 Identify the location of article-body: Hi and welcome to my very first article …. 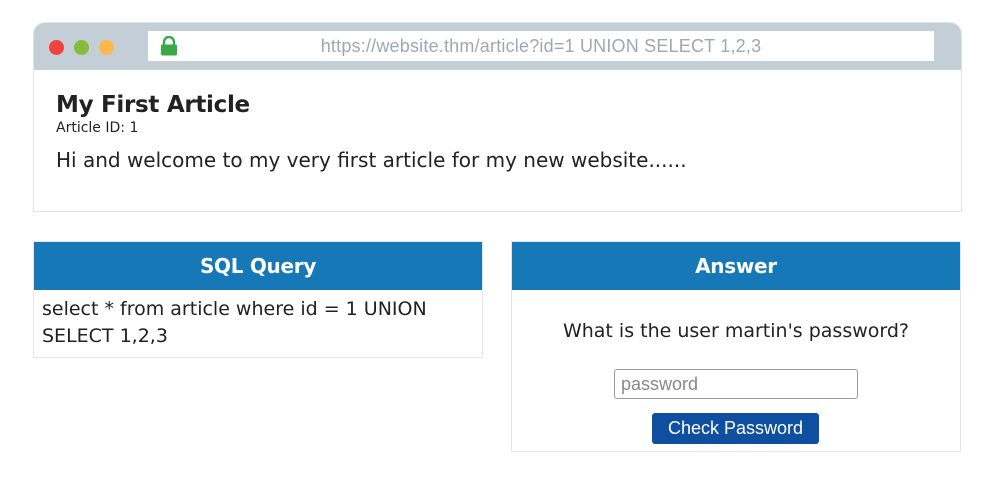
(371, 160).